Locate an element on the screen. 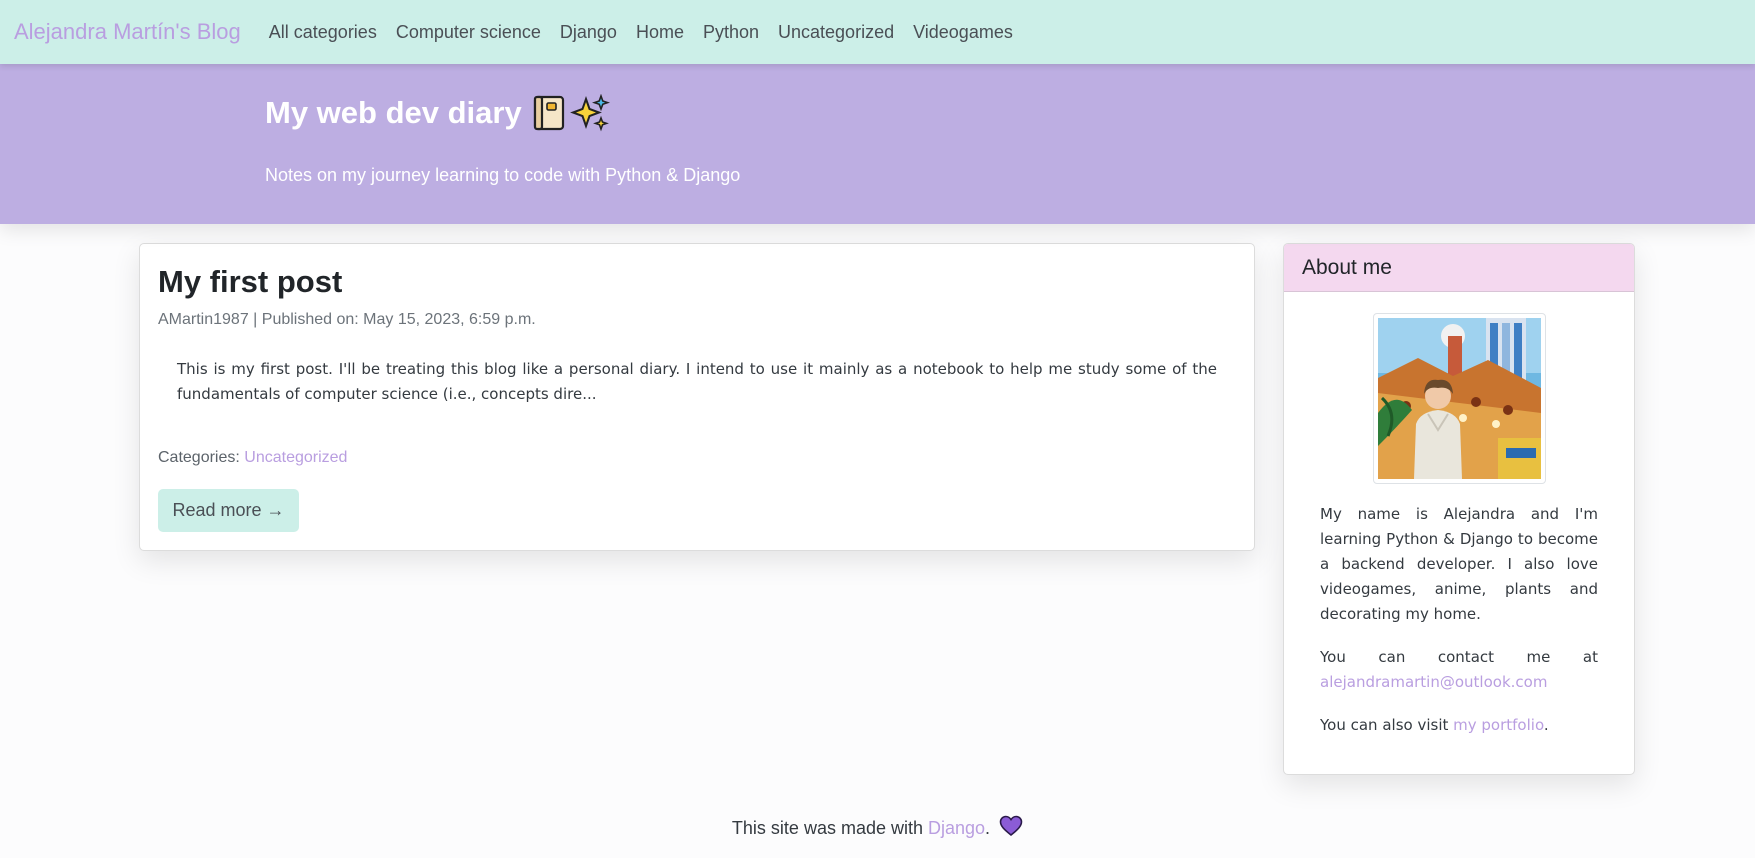  nav-item-python: Python is located at coordinates (731, 32).